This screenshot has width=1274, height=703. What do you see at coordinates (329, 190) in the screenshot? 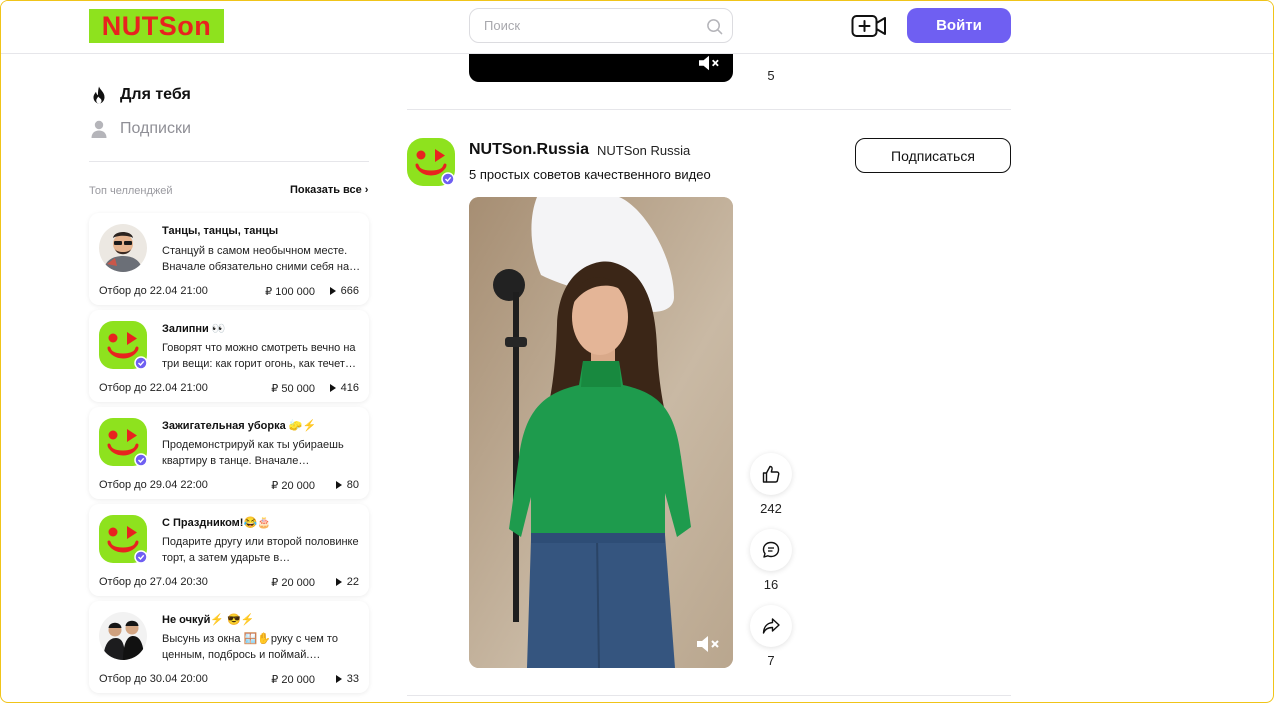
I see `show-all-link: Показать все ›` at bounding box center [329, 190].